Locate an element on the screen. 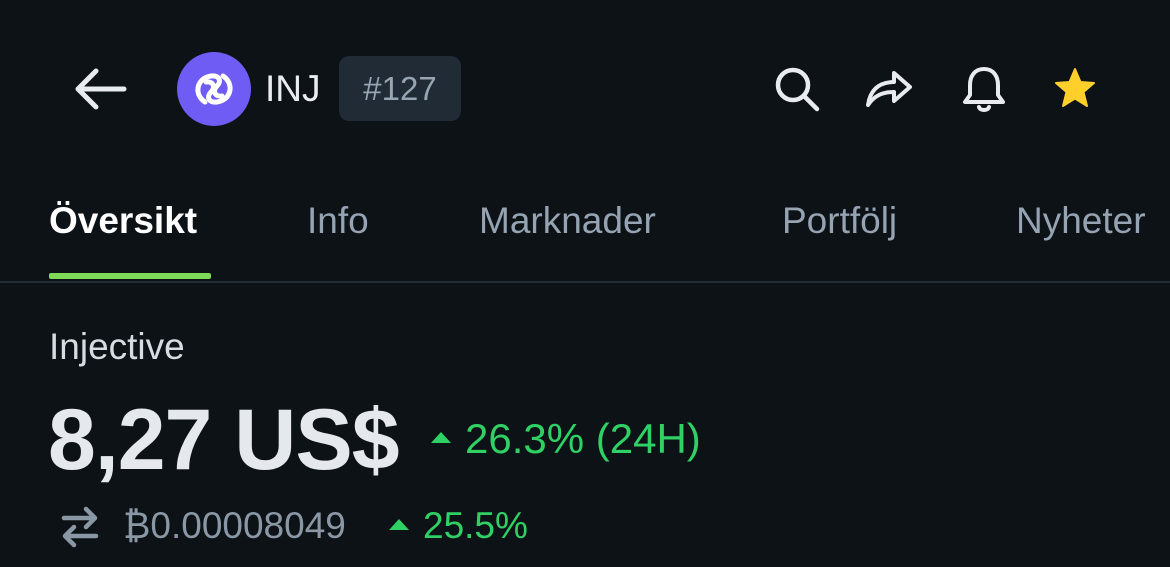 The width and height of the screenshot is (1170, 567). injective-logo-icon is located at coordinates (214, 89).